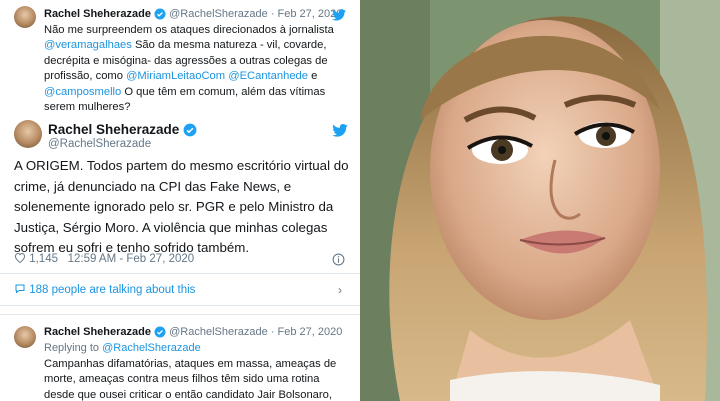 This screenshot has height=401, width=720. What do you see at coordinates (20, 258) in the screenshot?
I see `heart-icon` at bounding box center [20, 258].